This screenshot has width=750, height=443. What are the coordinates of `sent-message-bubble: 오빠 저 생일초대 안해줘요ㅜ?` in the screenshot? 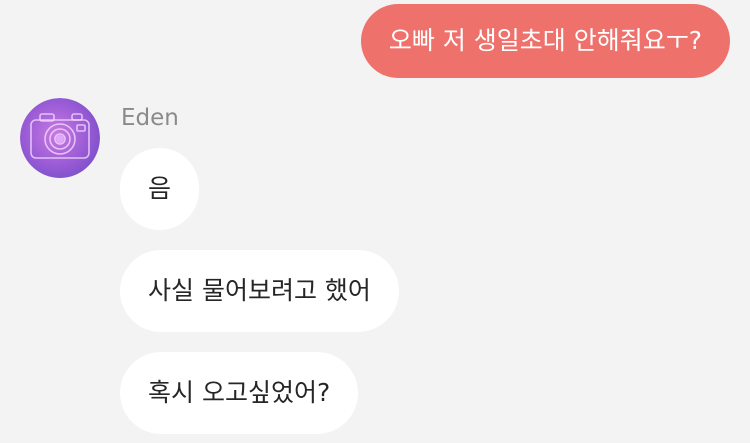 It's located at (545, 41).